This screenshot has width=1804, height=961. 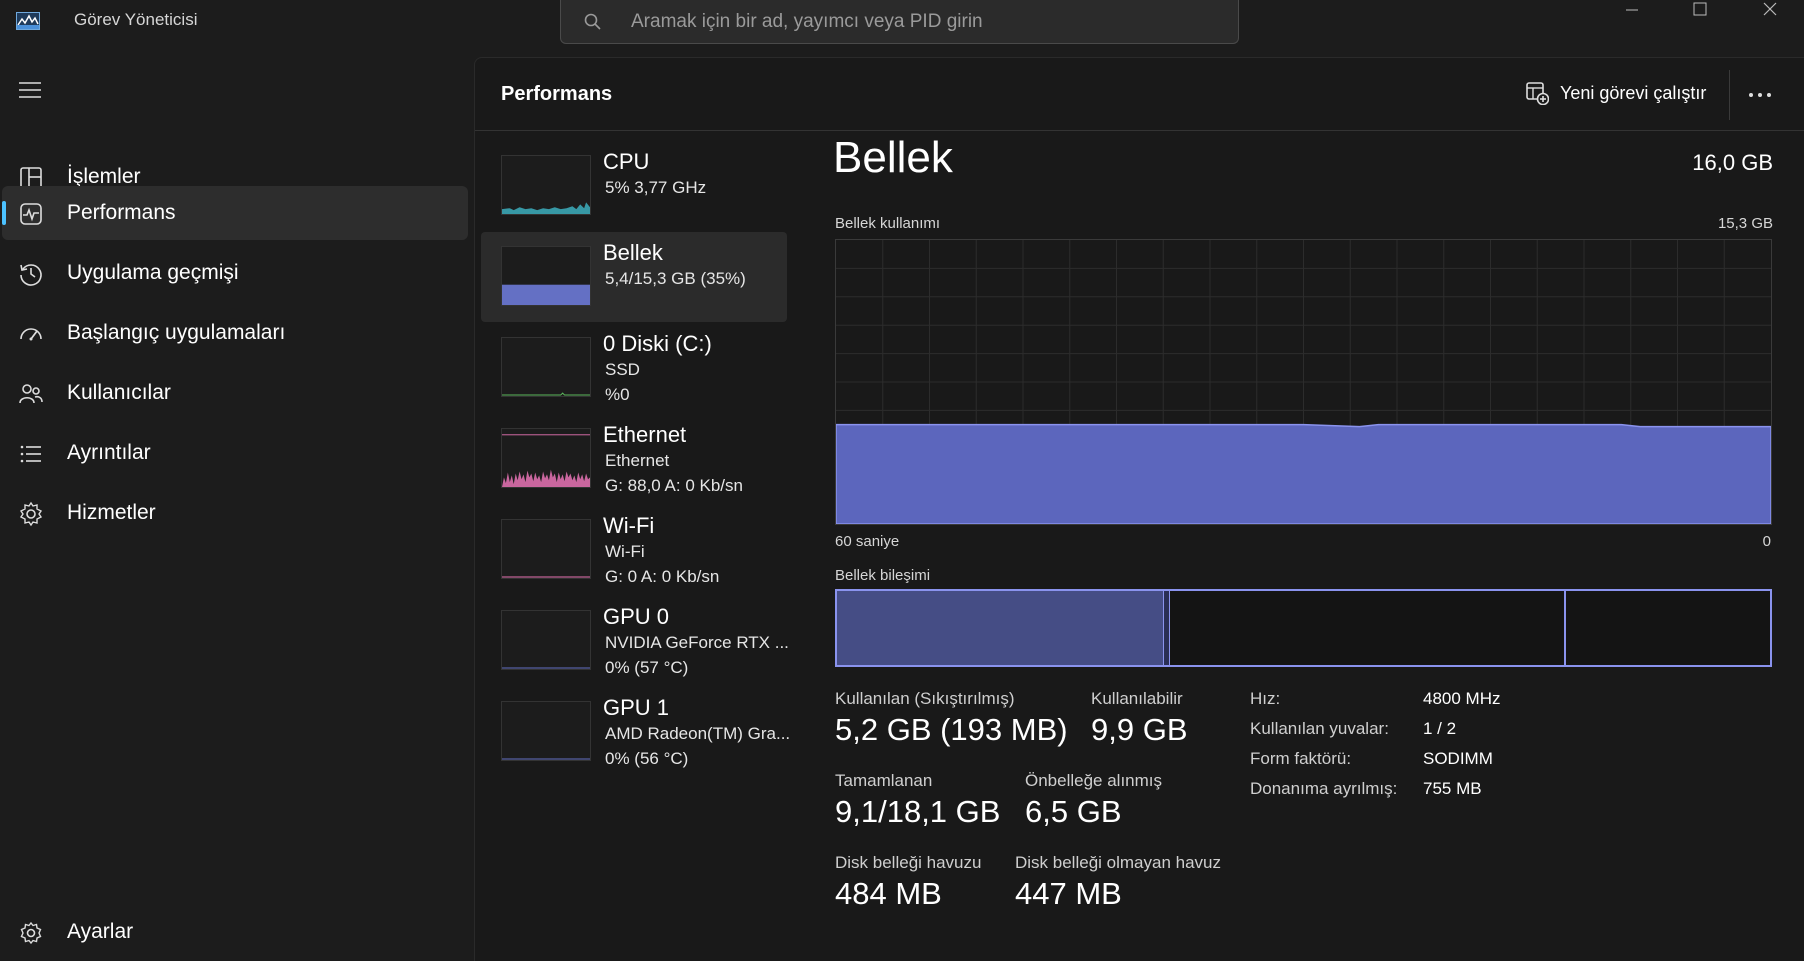 What do you see at coordinates (30, 90) in the screenshot?
I see `hamburger-menu-icon` at bounding box center [30, 90].